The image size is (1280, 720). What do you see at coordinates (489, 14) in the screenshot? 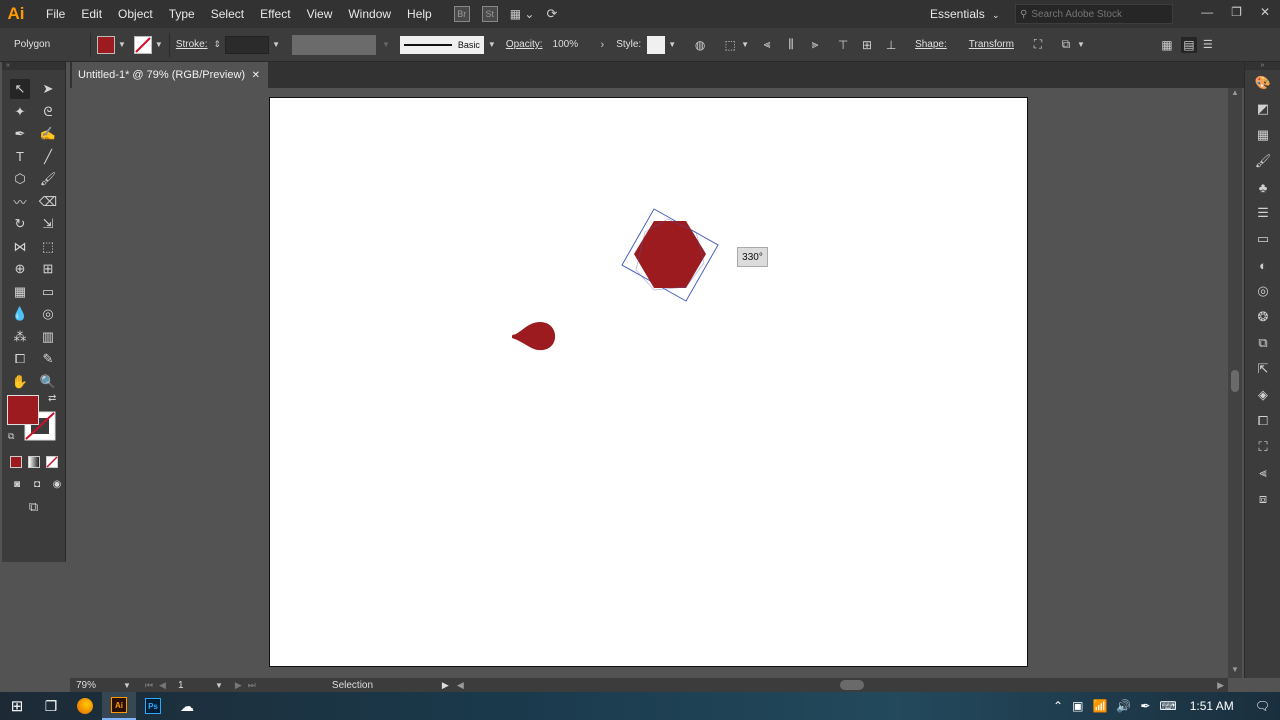
I see `stock-icon: St` at bounding box center [489, 14].